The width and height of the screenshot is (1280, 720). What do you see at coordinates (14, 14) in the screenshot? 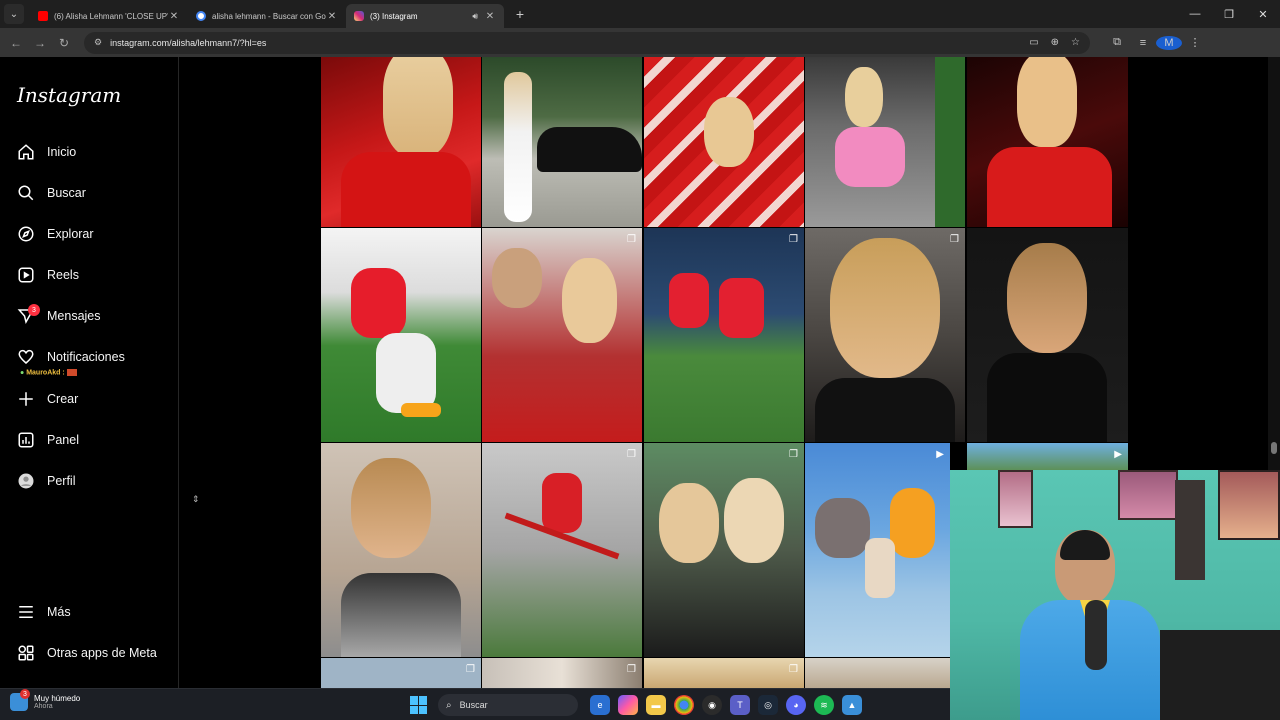
I see `tab-search-button: ⌄` at bounding box center [14, 14].